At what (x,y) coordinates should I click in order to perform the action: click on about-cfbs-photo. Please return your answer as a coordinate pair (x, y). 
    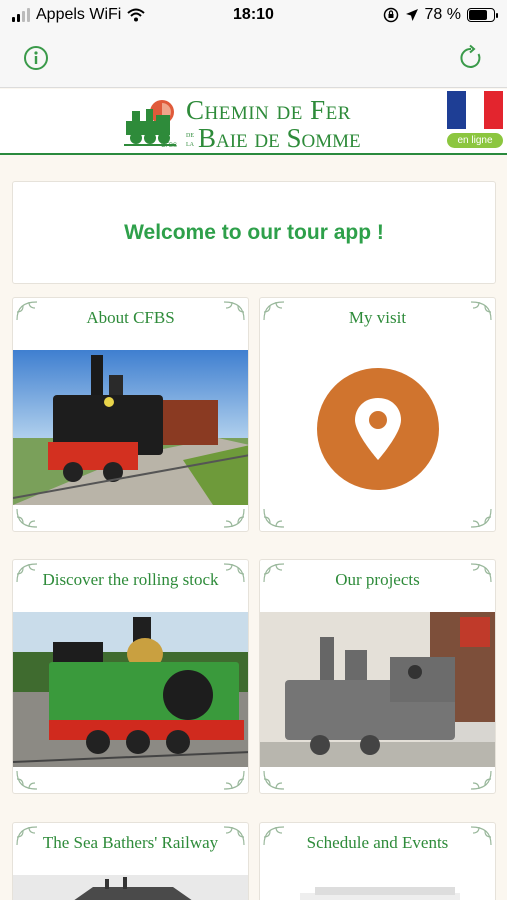
    Looking at the image, I should click on (130, 427).